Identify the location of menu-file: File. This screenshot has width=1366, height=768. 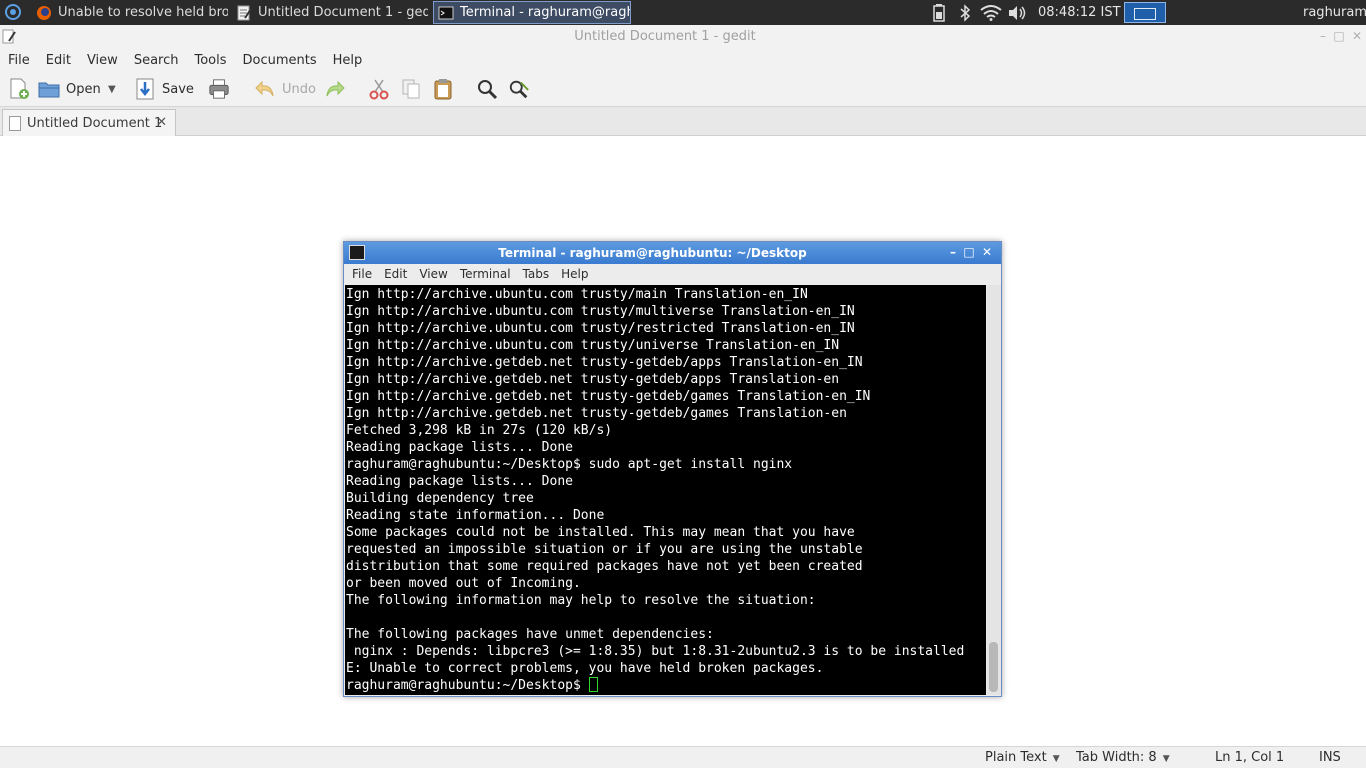
(19, 60).